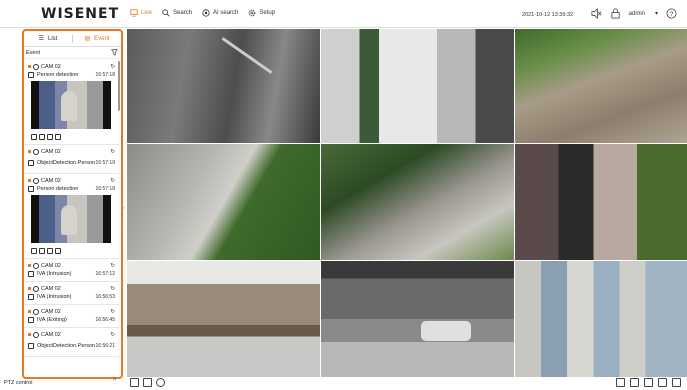 This screenshot has width=687, height=390. I want to click on sequence-icon, so click(634, 382).